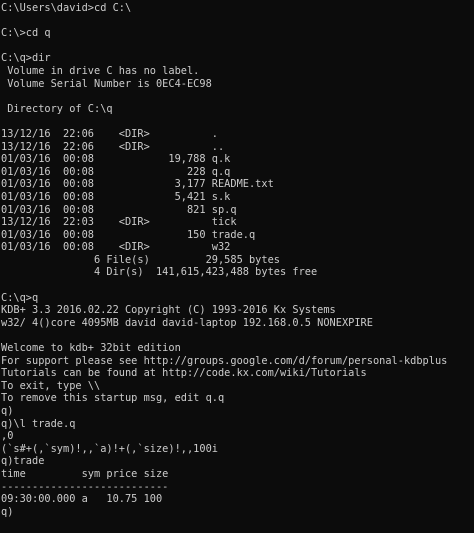 This screenshot has height=533, width=474. Describe the element at coordinates (82, 499) in the screenshot. I see `console-line: 09:30:00.000 a 10.75 100` at that location.